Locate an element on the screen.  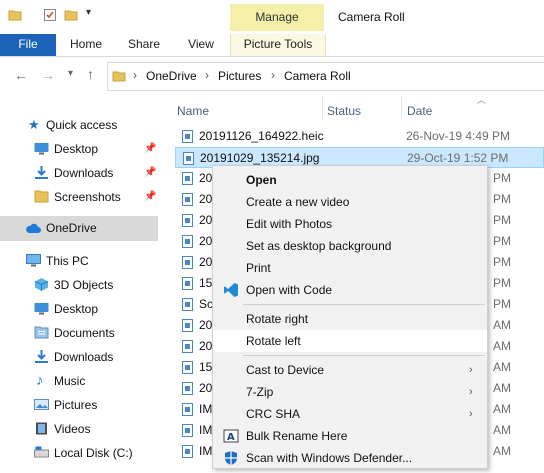
menu-item-label: CRC SHA is located at coordinates (273, 414).